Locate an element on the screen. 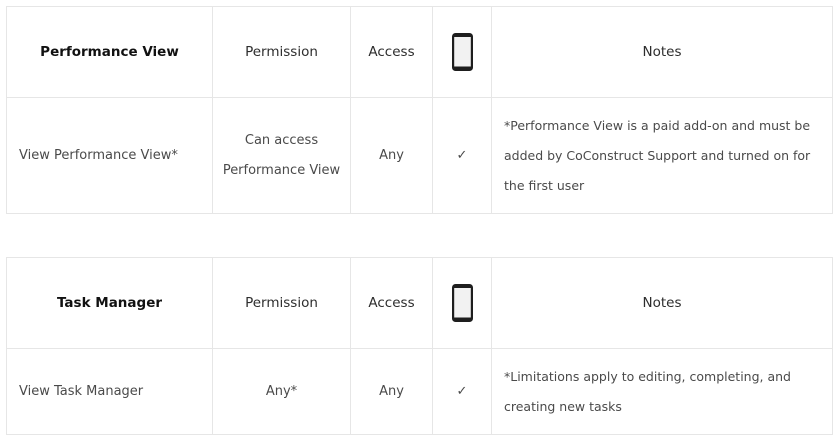  permission-line: Performance View is located at coordinates (281, 170).